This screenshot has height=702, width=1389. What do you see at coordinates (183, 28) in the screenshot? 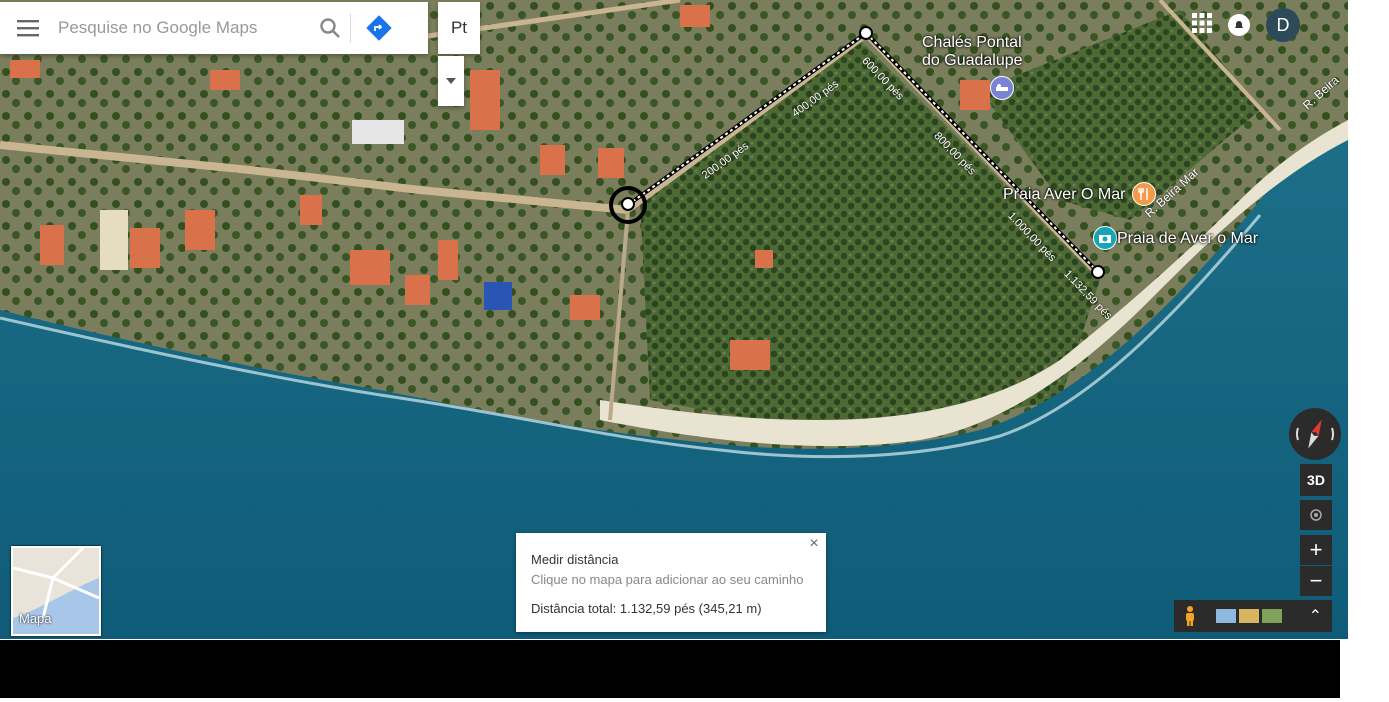
I see `search-input` at bounding box center [183, 28].